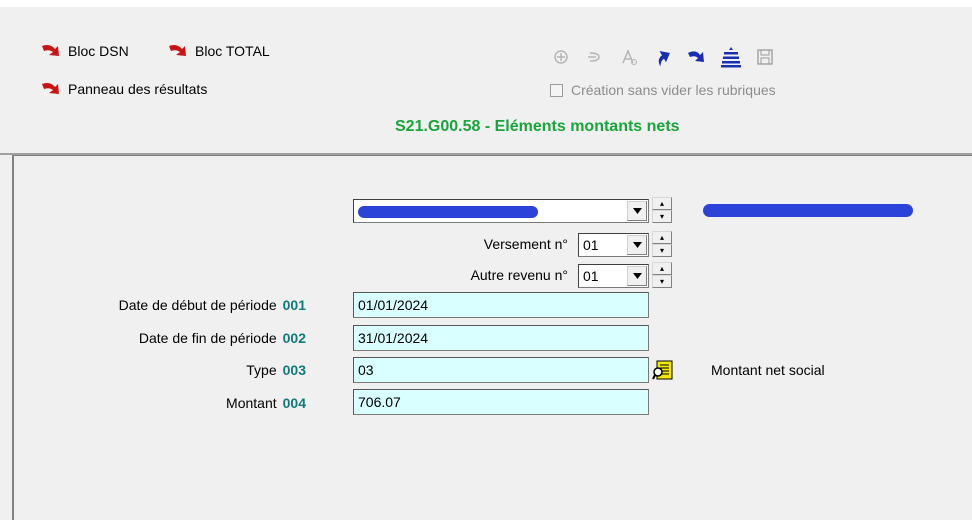 Image resolution: width=972 pixels, height=520 pixels. What do you see at coordinates (251, 403) in the screenshot?
I see `field-label-text: Montant` at bounding box center [251, 403].